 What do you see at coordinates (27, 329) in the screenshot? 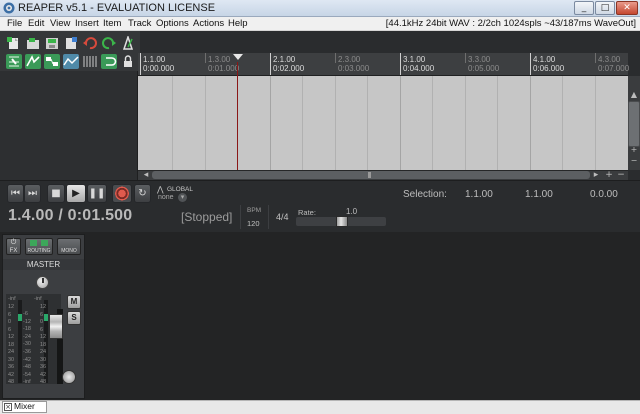
I see `meter-scale-label: -18` at bounding box center [27, 329].